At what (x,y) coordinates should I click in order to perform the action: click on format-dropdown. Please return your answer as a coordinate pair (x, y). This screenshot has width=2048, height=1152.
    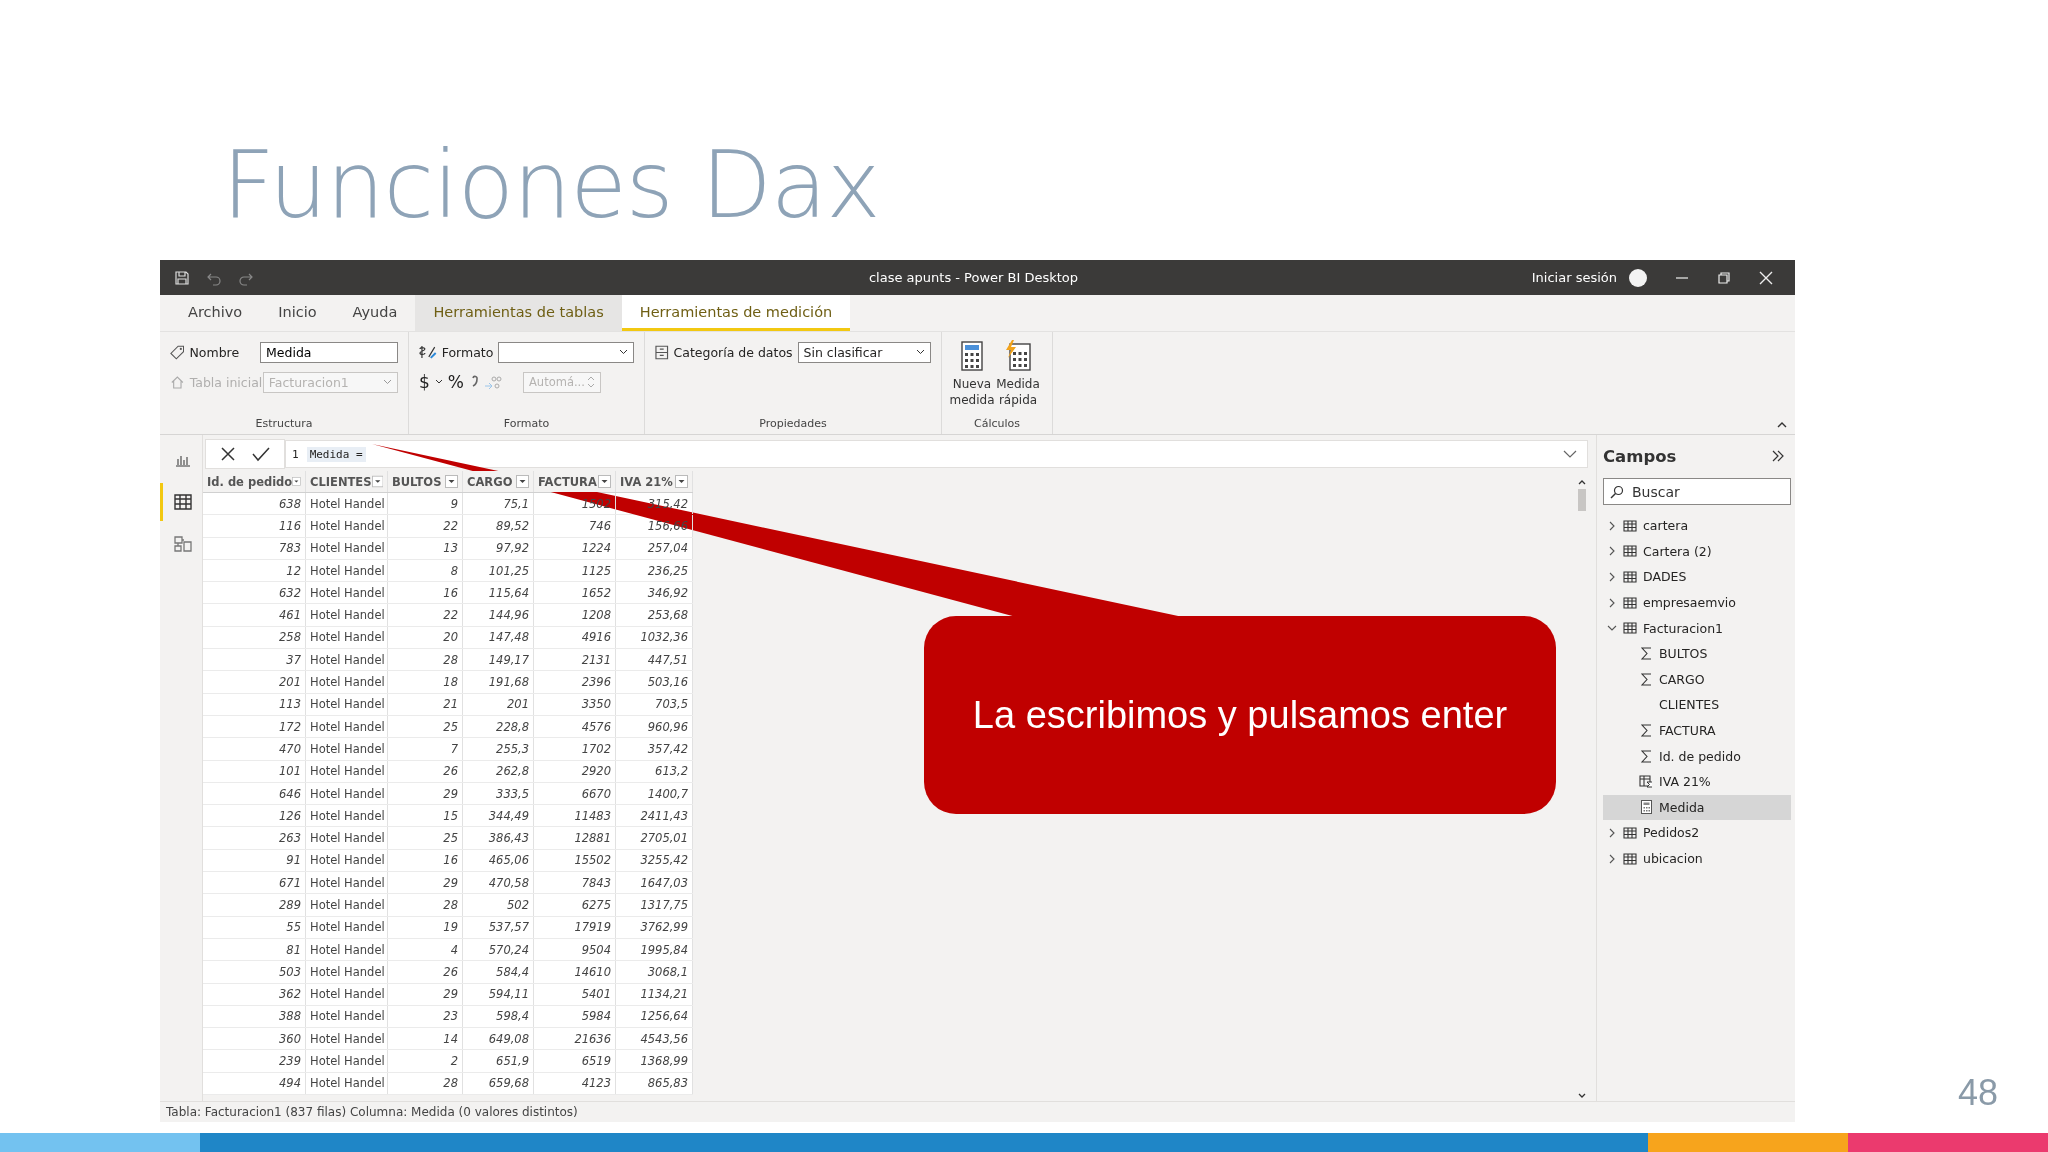
    Looking at the image, I should click on (566, 352).